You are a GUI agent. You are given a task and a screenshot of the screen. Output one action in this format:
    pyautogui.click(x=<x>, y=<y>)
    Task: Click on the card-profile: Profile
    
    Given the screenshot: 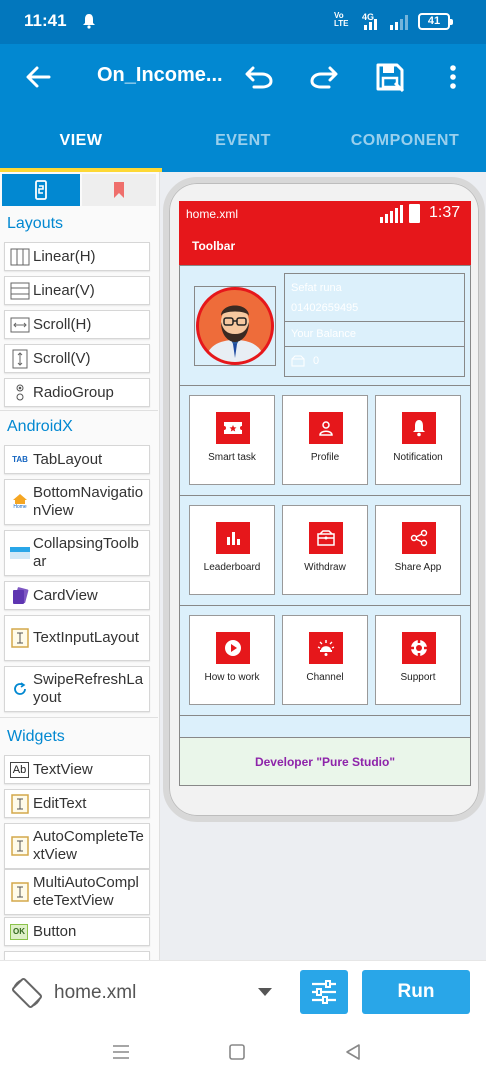 What is the action you would take?
    pyautogui.click(x=325, y=440)
    